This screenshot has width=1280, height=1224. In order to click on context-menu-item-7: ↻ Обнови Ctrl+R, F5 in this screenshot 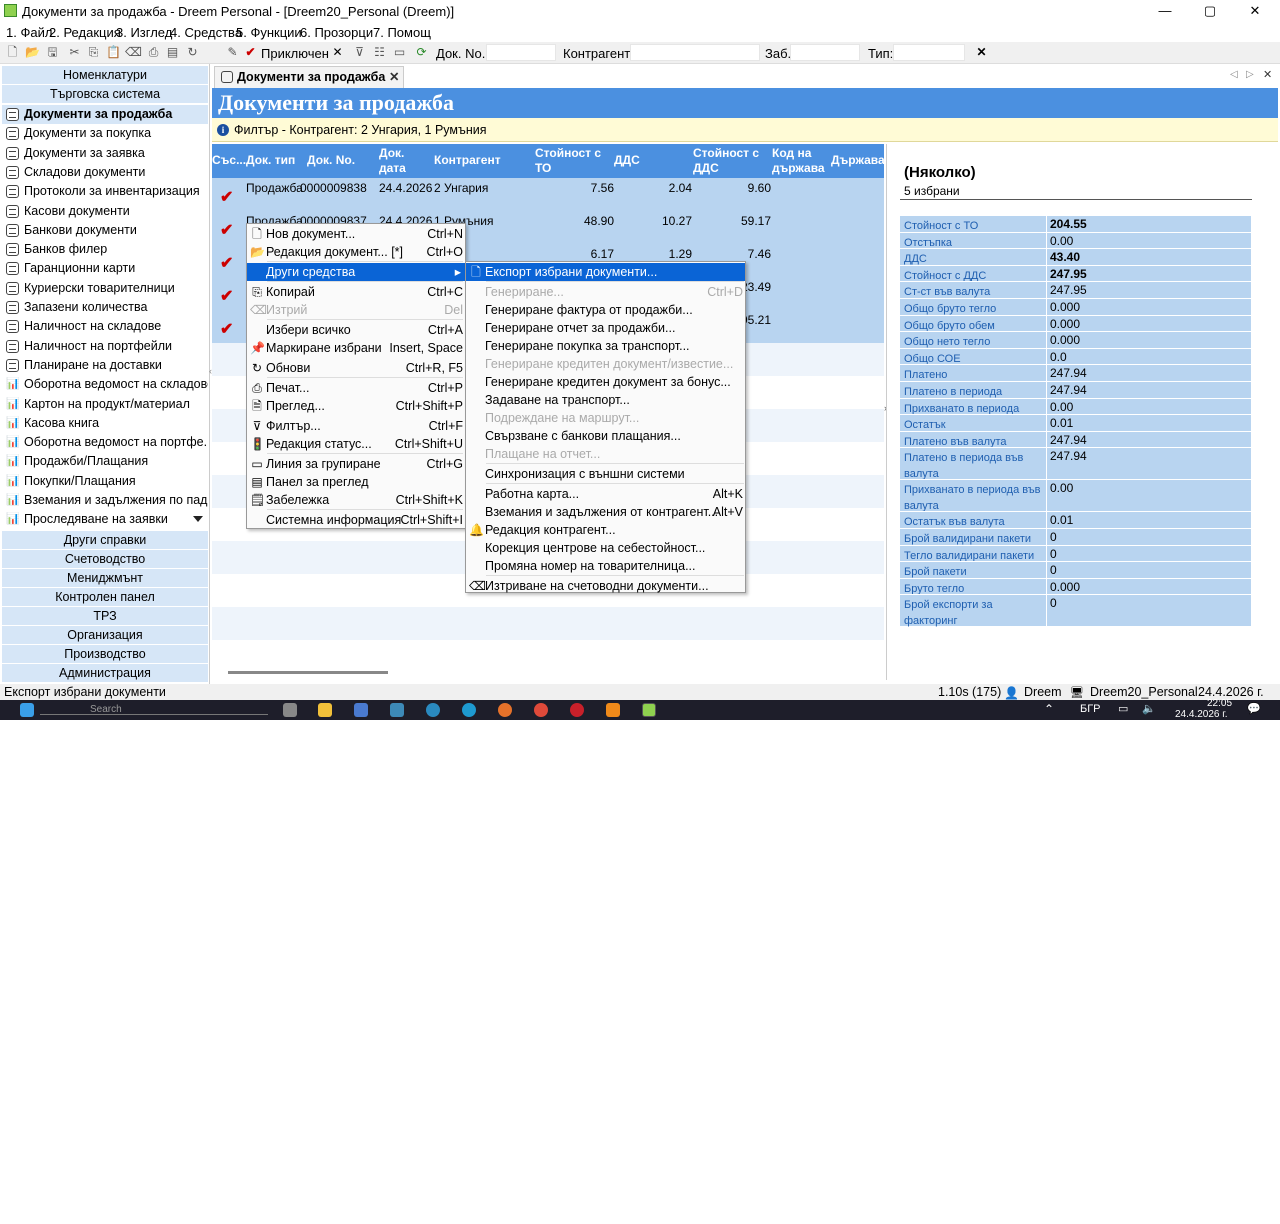, I will do `click(356, 368)`.